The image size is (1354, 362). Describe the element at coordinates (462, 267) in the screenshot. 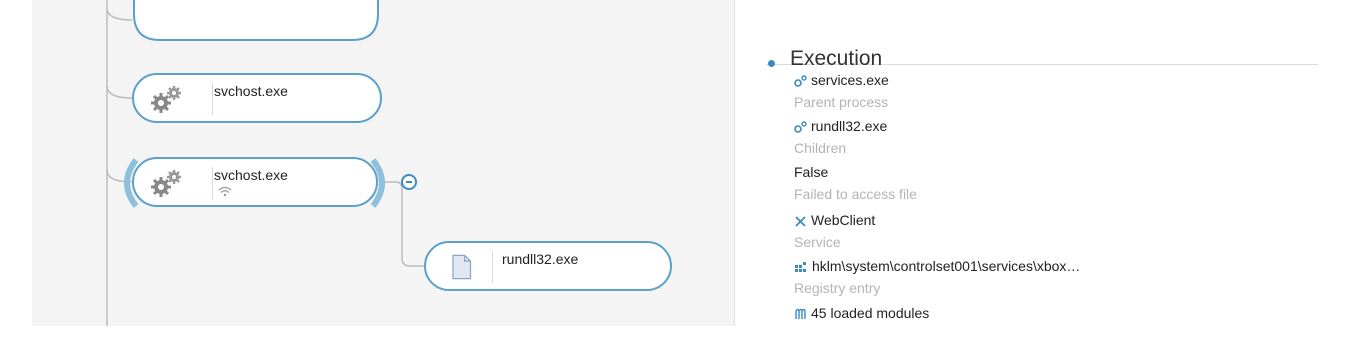

I see `document-icon` at that location.